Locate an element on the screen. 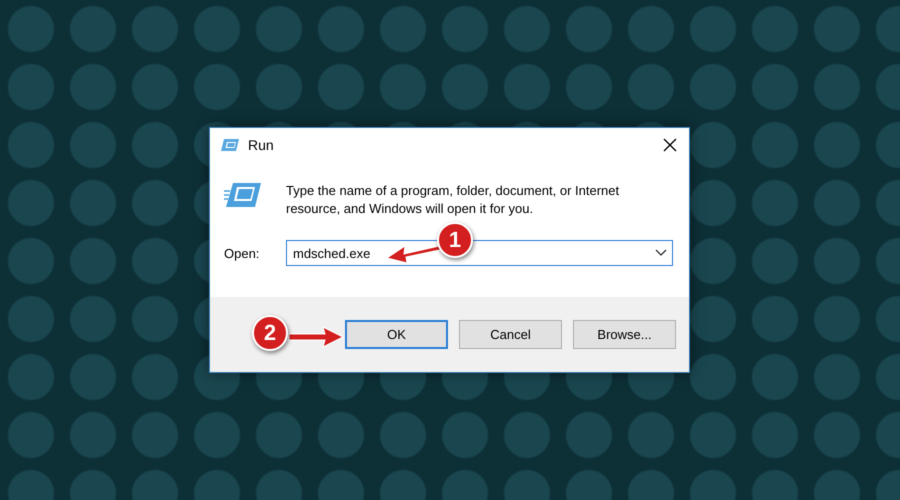 Image resolution: width=900 pixels, height=500 pixels. pointer-arrow is located at coordinates (316, 337).